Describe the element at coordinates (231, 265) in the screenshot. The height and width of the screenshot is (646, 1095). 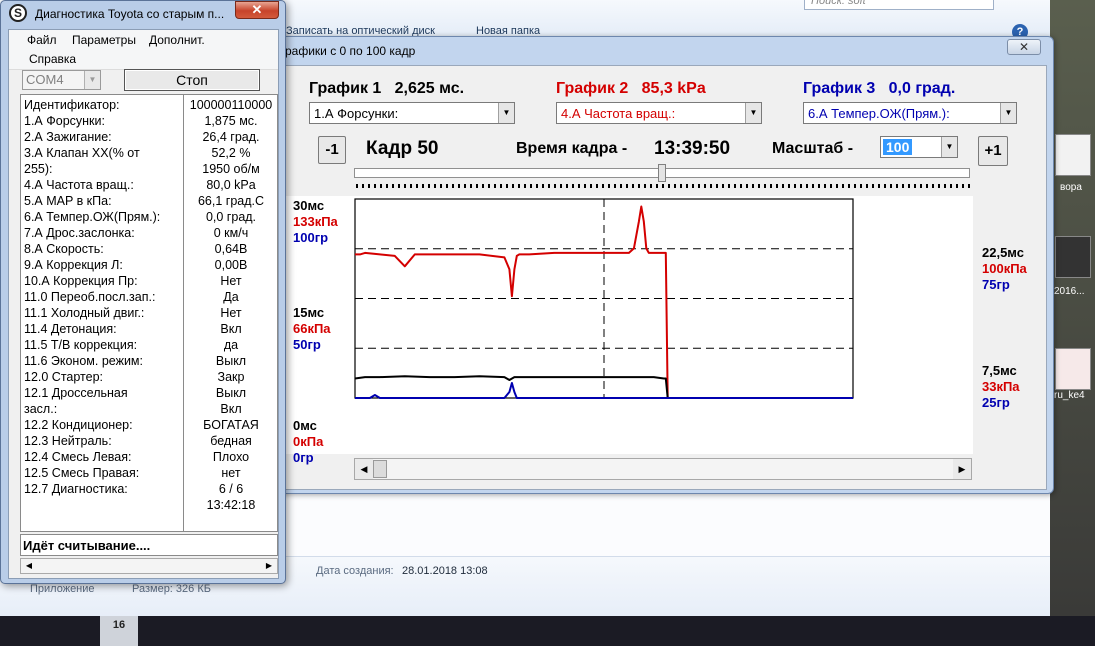
I see `param-value: 0,00В` at that location.